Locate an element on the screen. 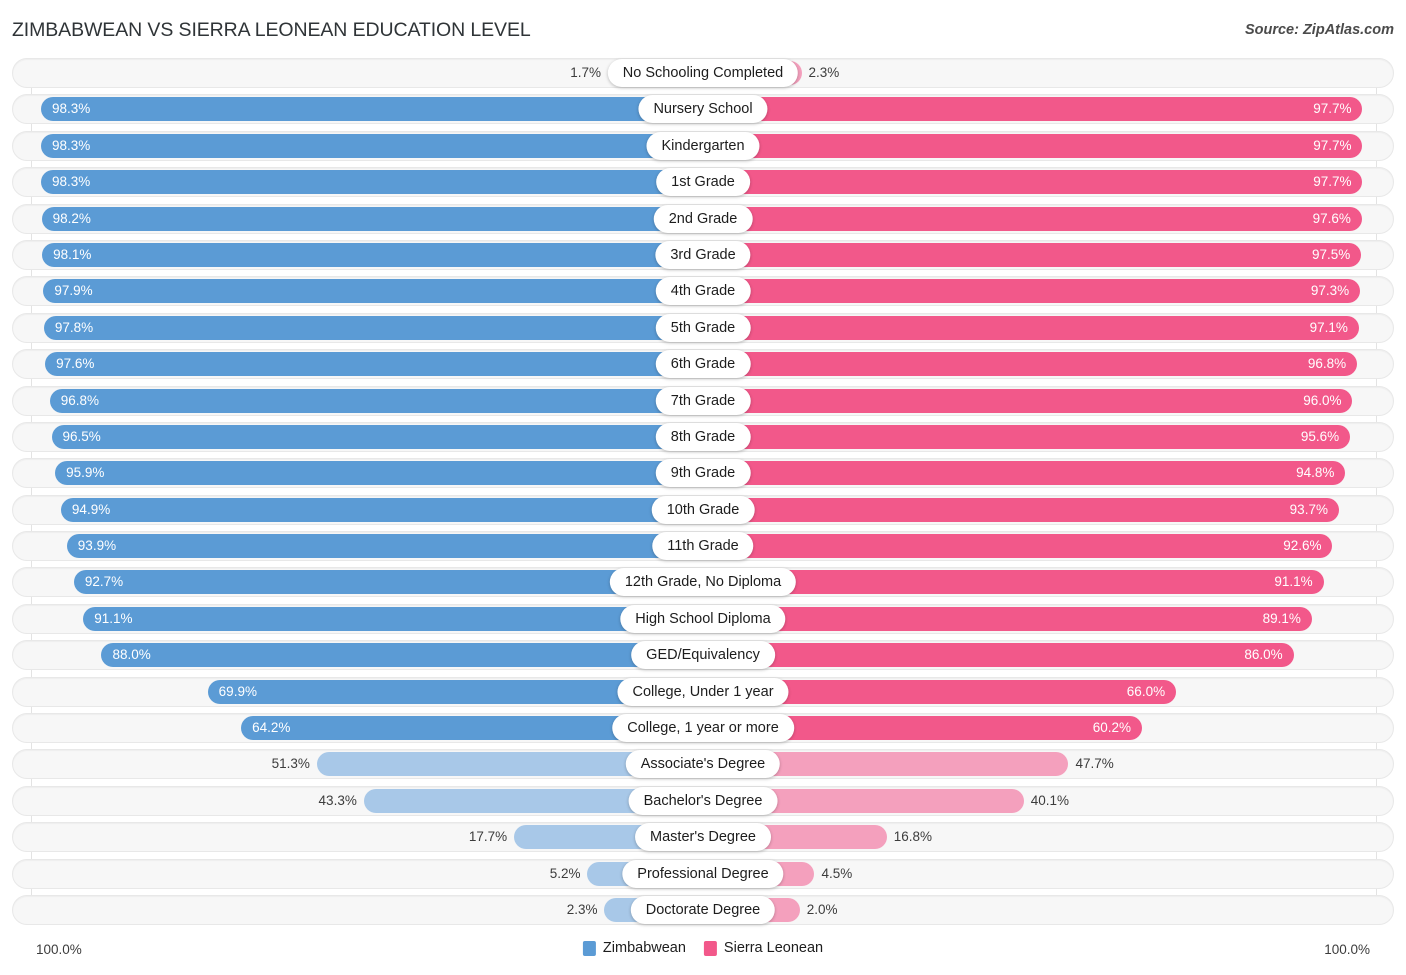 Image resolution: width=1406 pixels, height=975 pixels. bar-row: 96.5% 95.6% 8th Grade is located at coordinates (703, 436).